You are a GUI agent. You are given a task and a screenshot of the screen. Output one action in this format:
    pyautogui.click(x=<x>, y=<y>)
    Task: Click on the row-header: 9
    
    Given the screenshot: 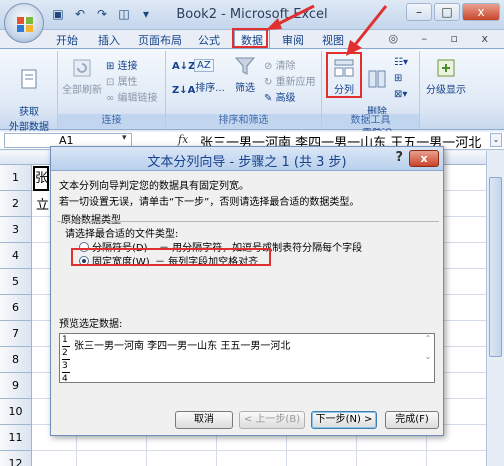 What is the action you would take?
    pyautogui.click(x=16, y=386)
    